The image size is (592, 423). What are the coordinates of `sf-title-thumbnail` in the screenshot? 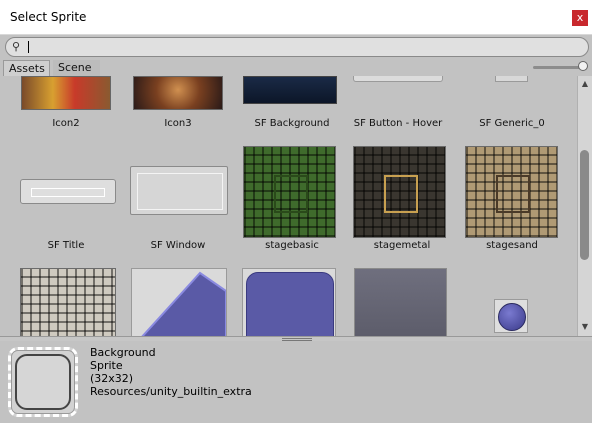 It's located at (68, 191).